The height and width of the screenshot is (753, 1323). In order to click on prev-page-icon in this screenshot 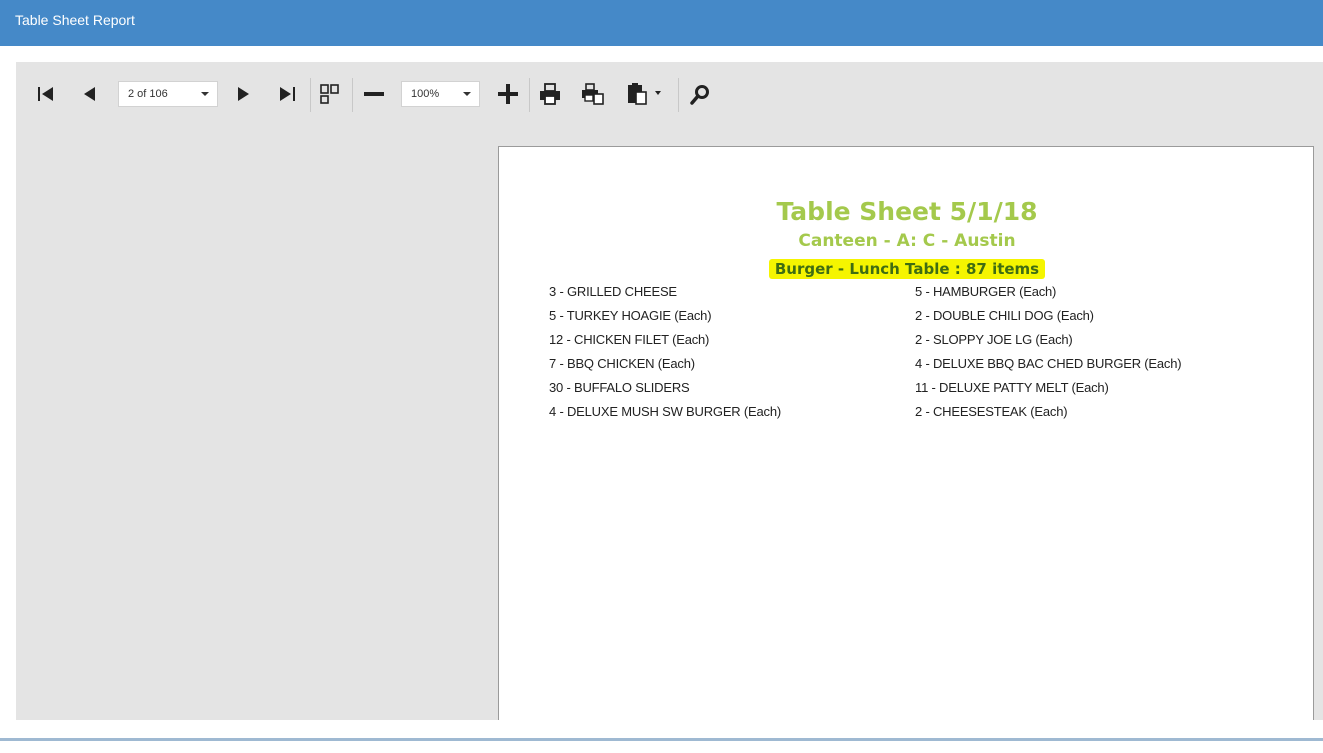, I will do `click(89, 94)`.